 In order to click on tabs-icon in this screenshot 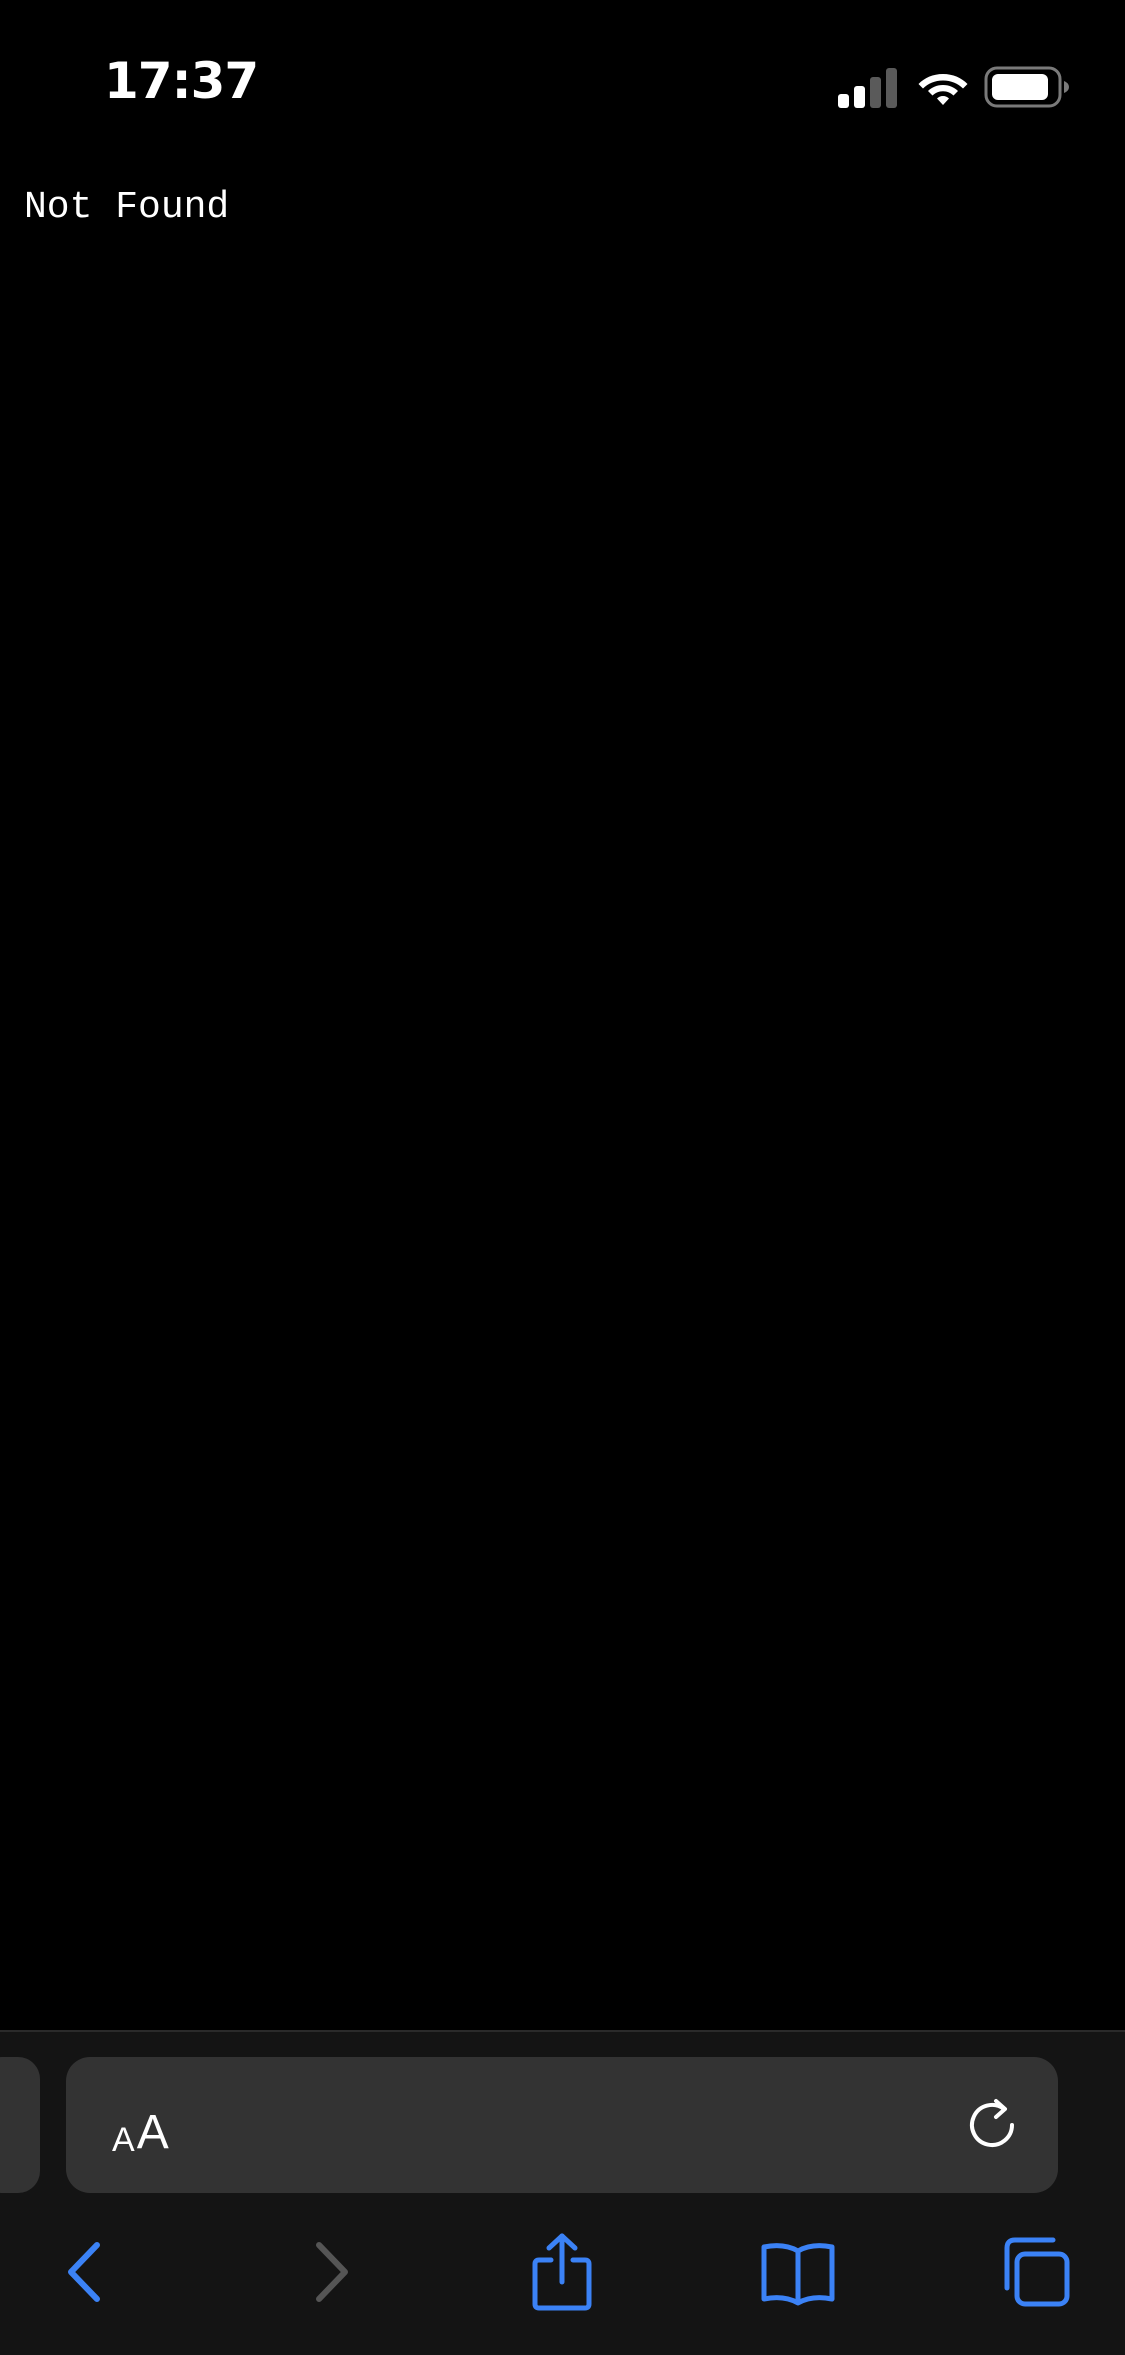, I will do `click(1037, 2272)`.